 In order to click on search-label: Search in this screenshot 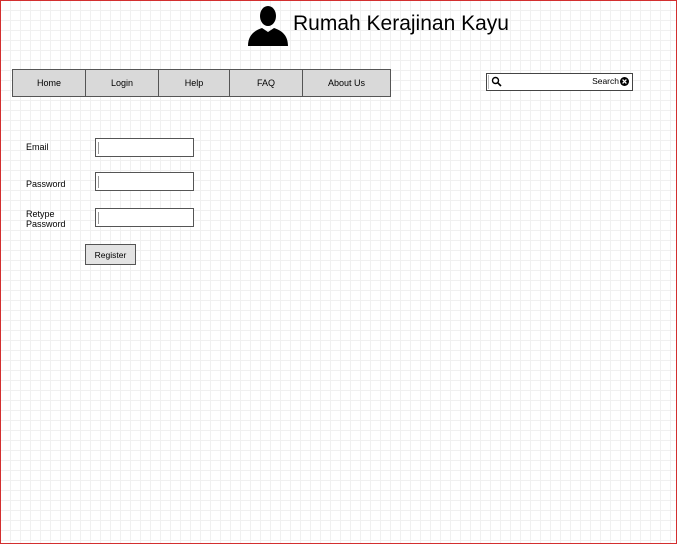, I will do `click(605, 81)`.